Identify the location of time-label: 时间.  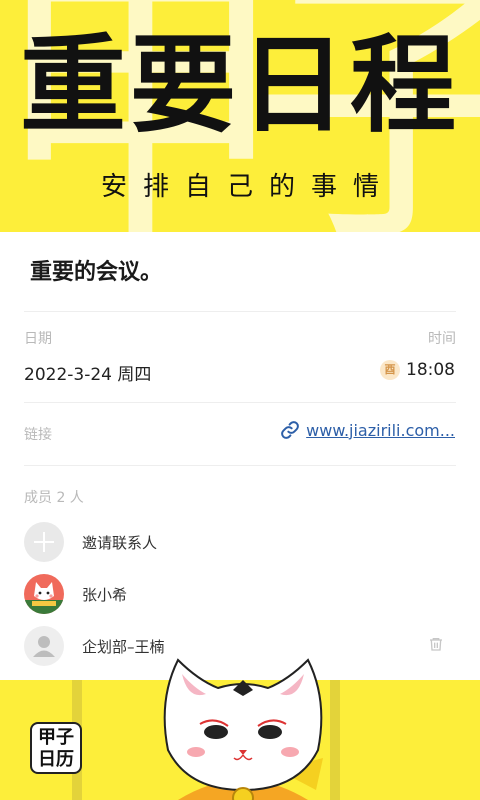
(442, 339).